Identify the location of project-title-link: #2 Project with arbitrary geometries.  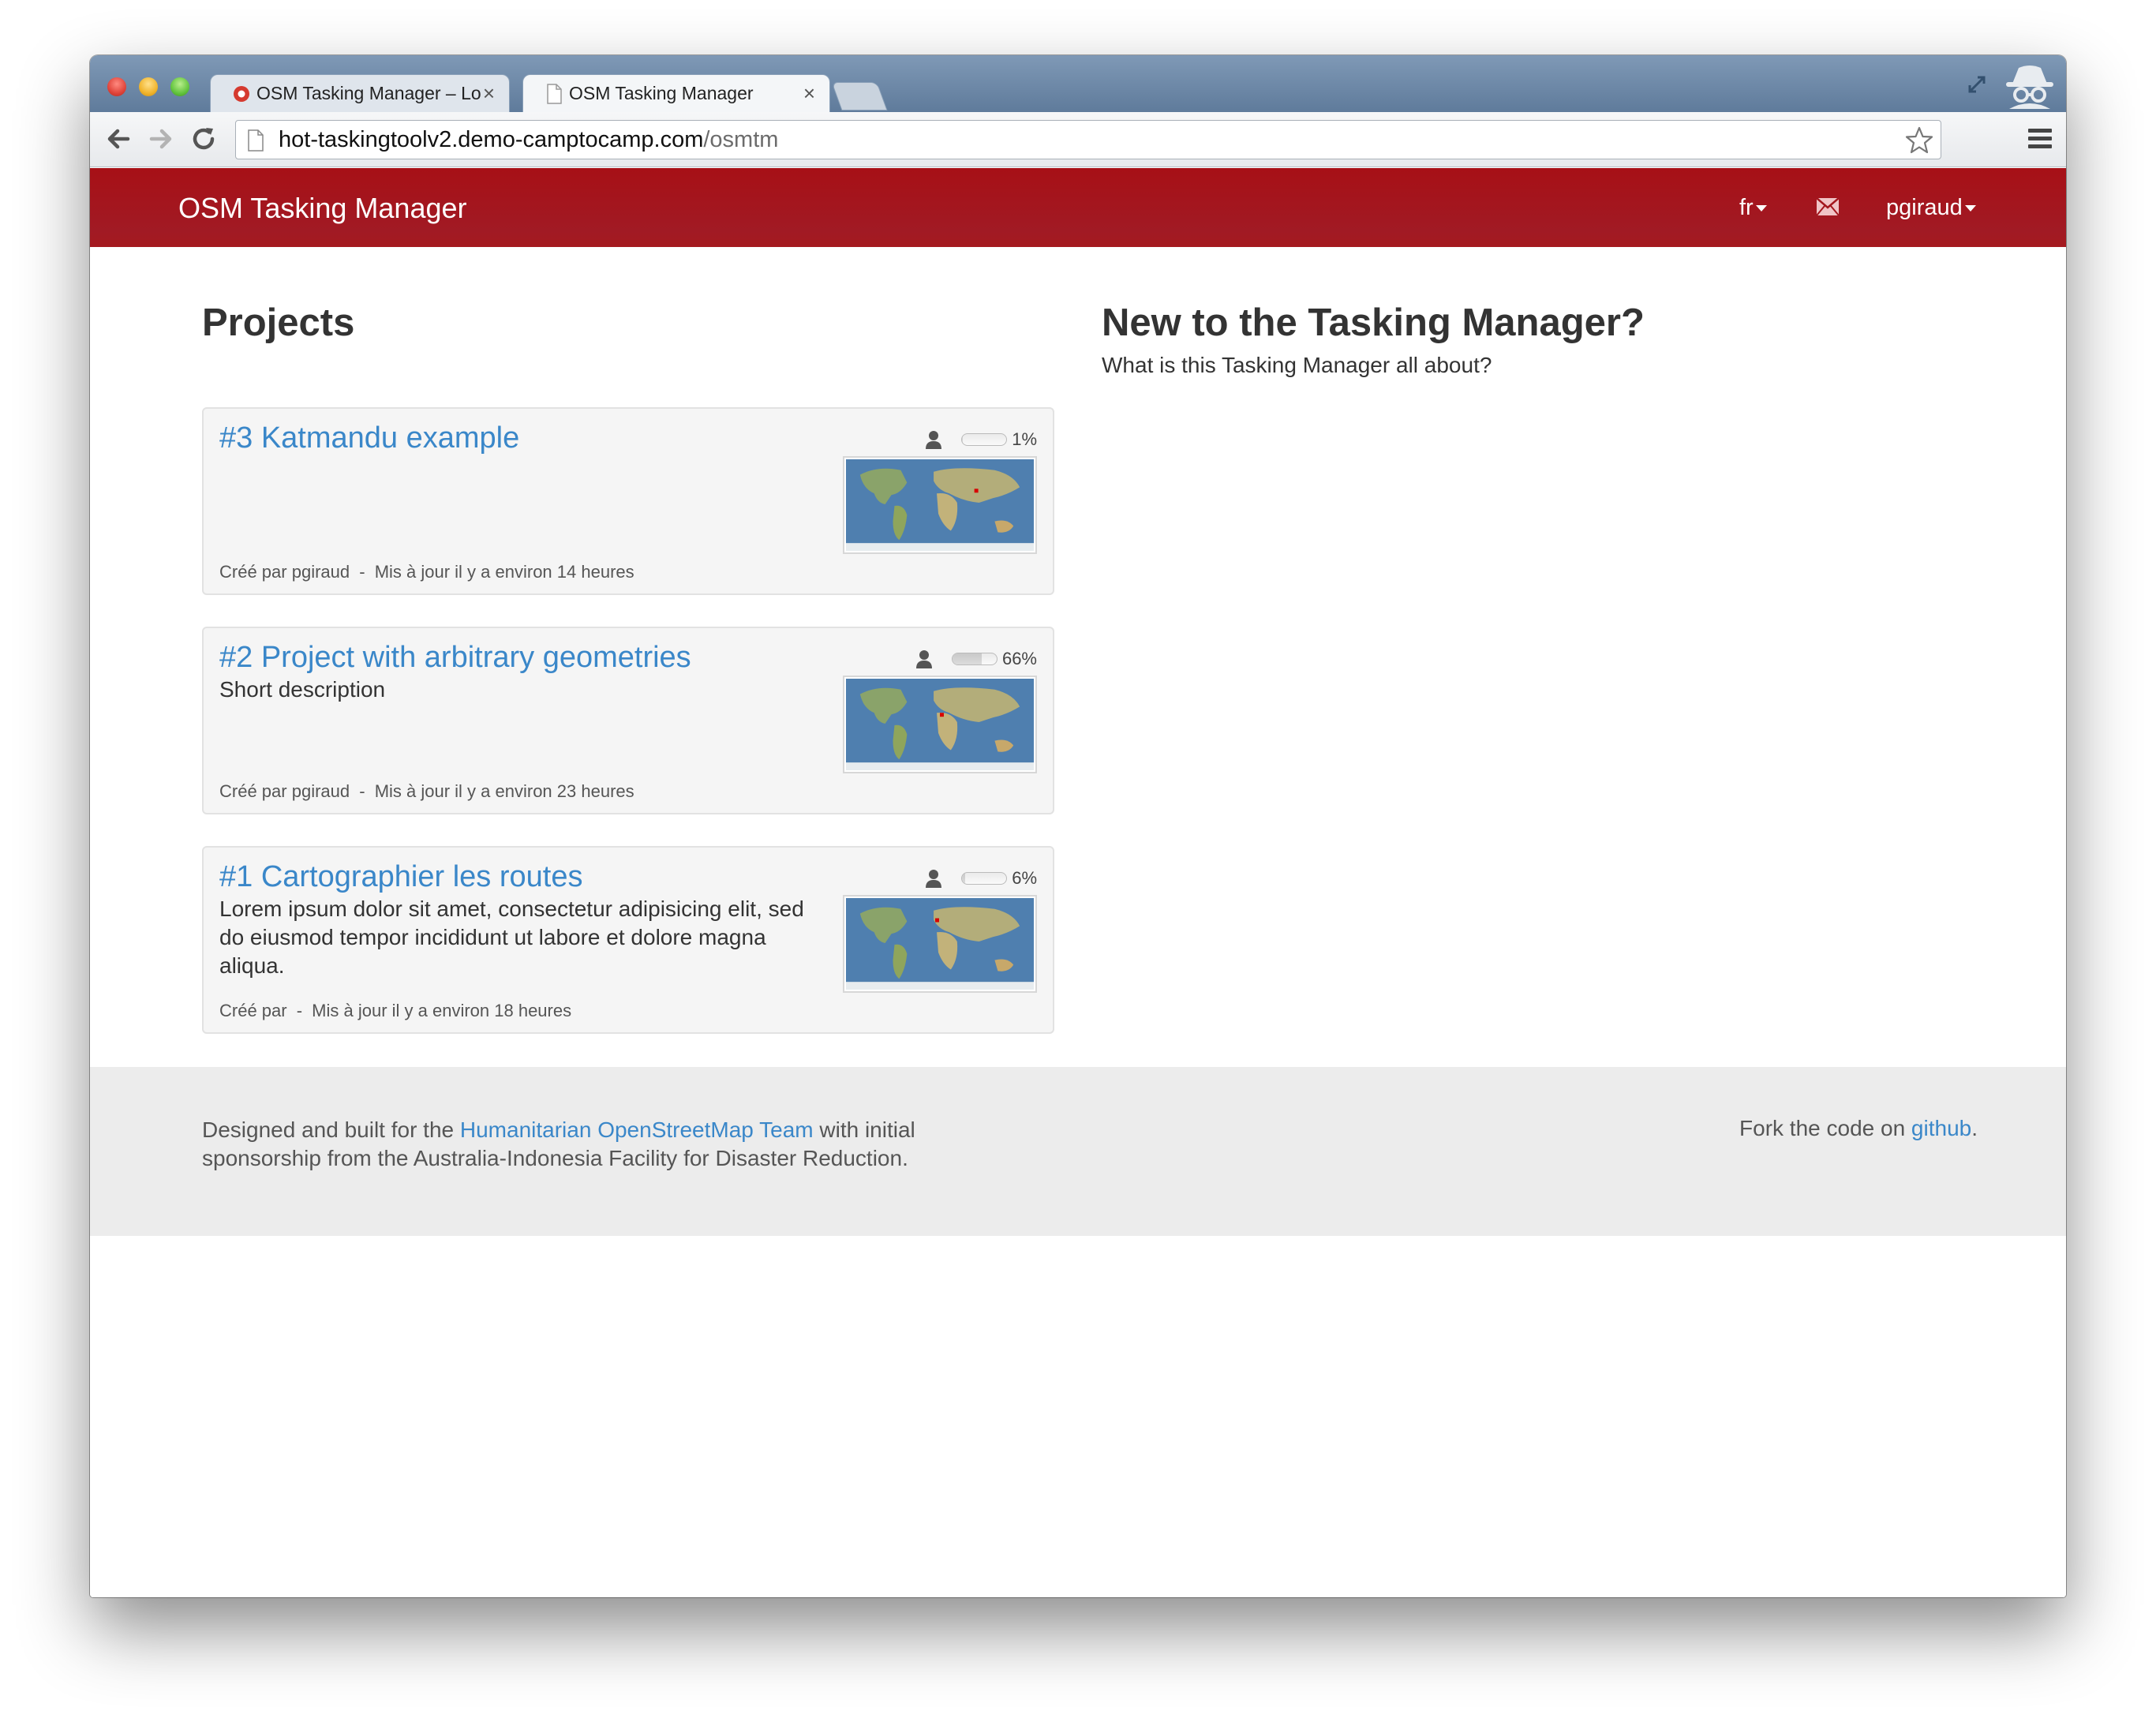
(455, 658).